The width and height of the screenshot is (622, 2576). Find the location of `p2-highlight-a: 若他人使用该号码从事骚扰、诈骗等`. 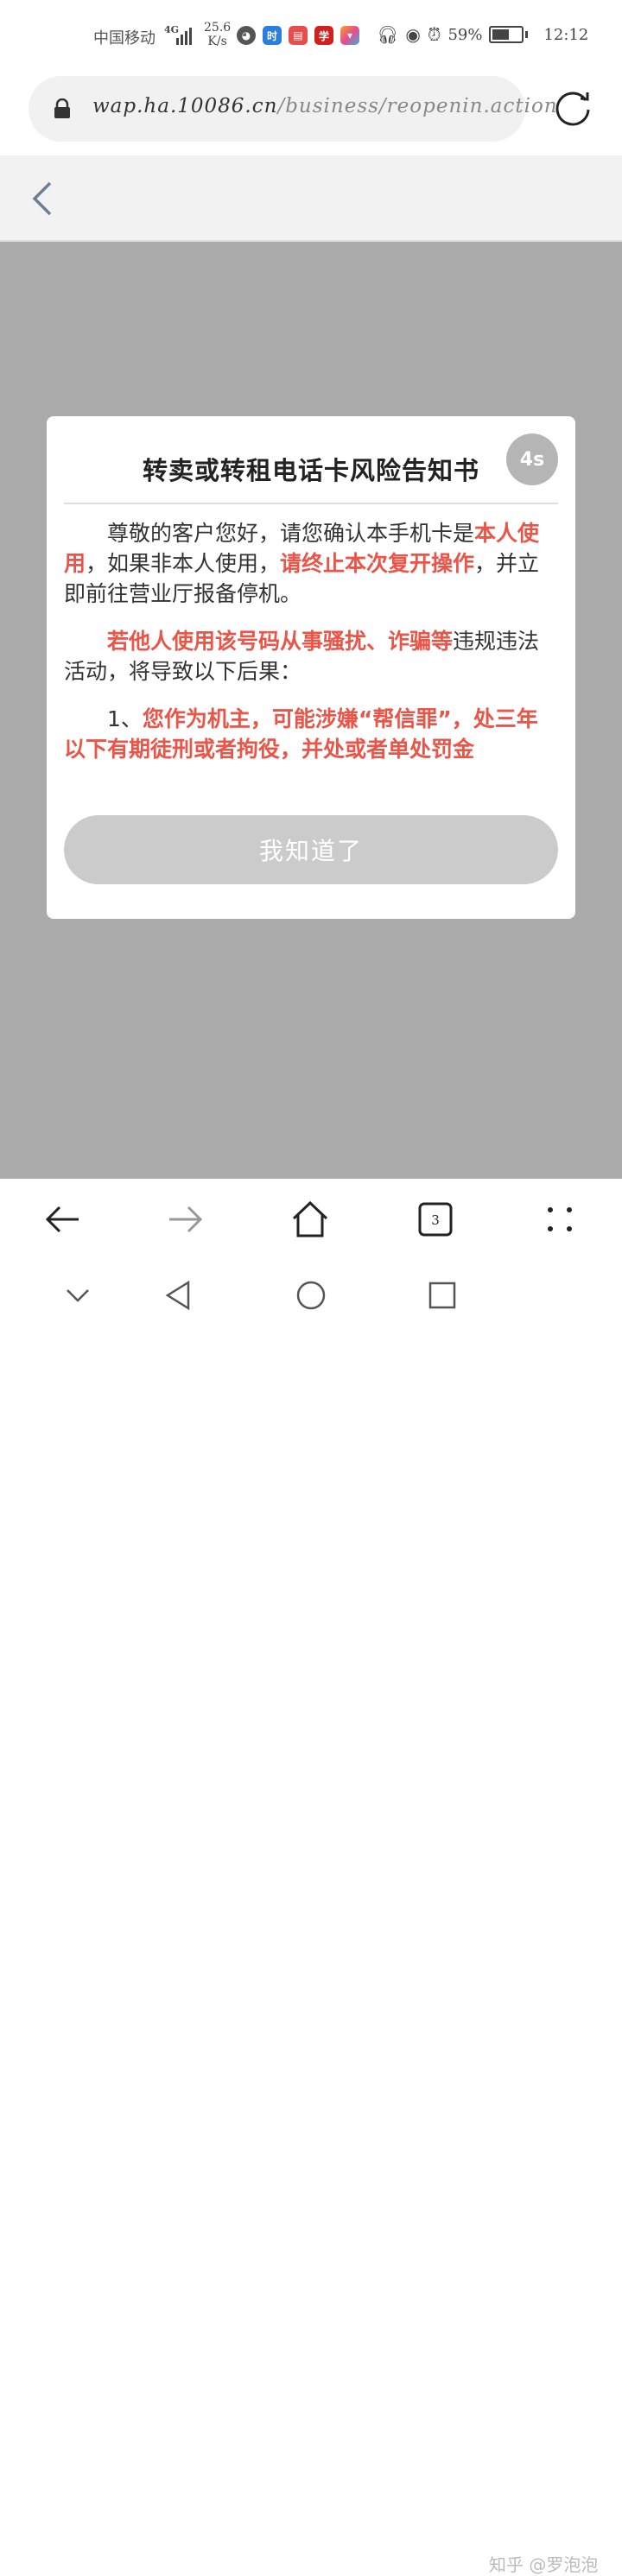

p2-highlight-a: 若他人使用该号码从事骚扰、诈骗等 is located at coordinates (280, 641).